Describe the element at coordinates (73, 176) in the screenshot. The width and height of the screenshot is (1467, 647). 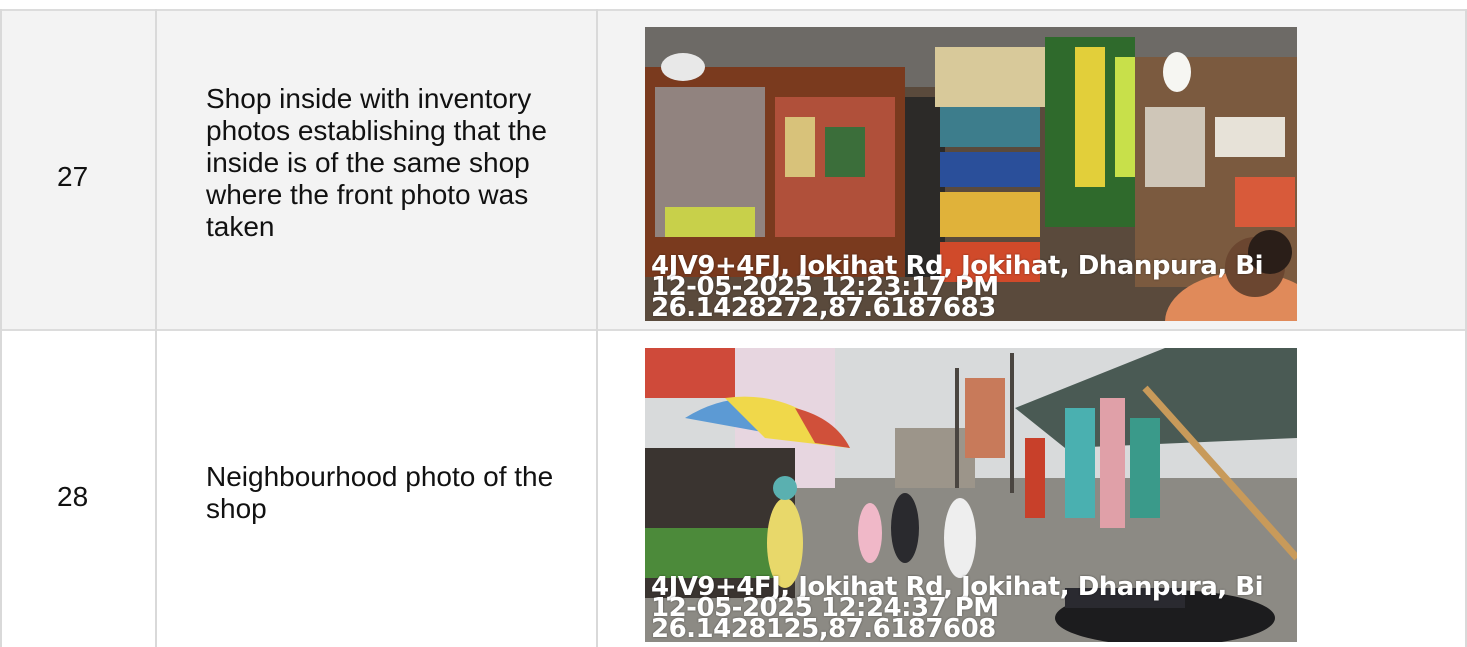
I see `row-number: 27` at that location.